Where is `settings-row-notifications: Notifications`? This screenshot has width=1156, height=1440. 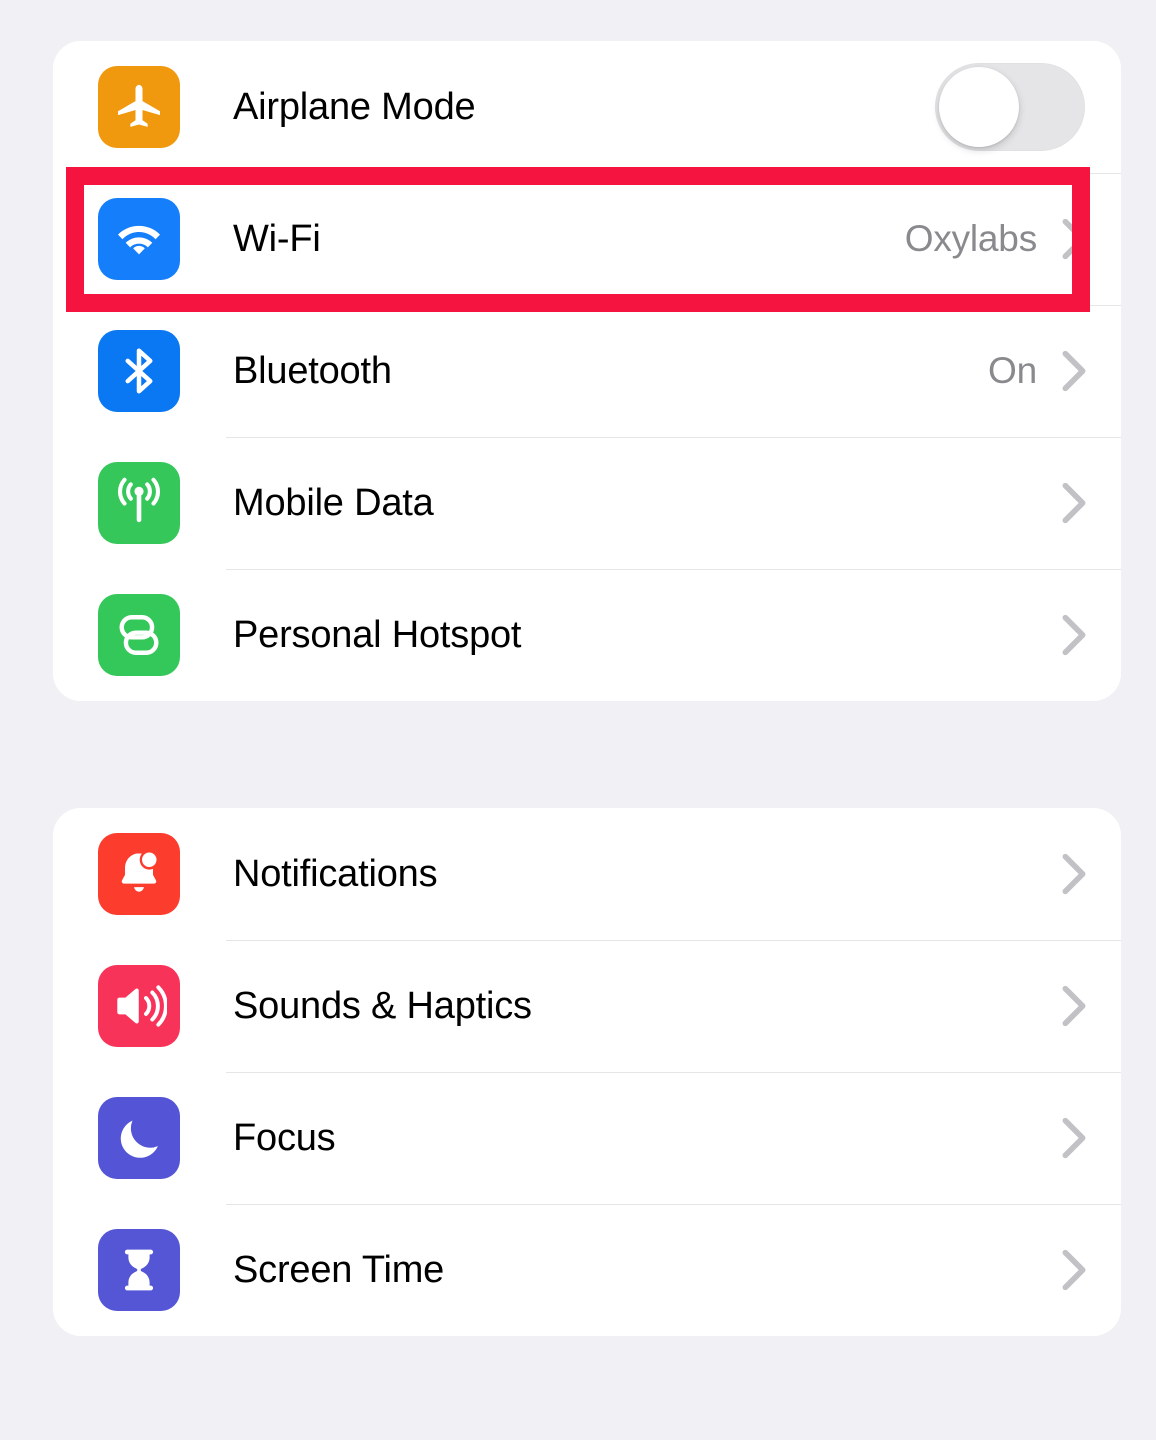 settings-row-notifications: Notifications is located at coordinates (587, 874).